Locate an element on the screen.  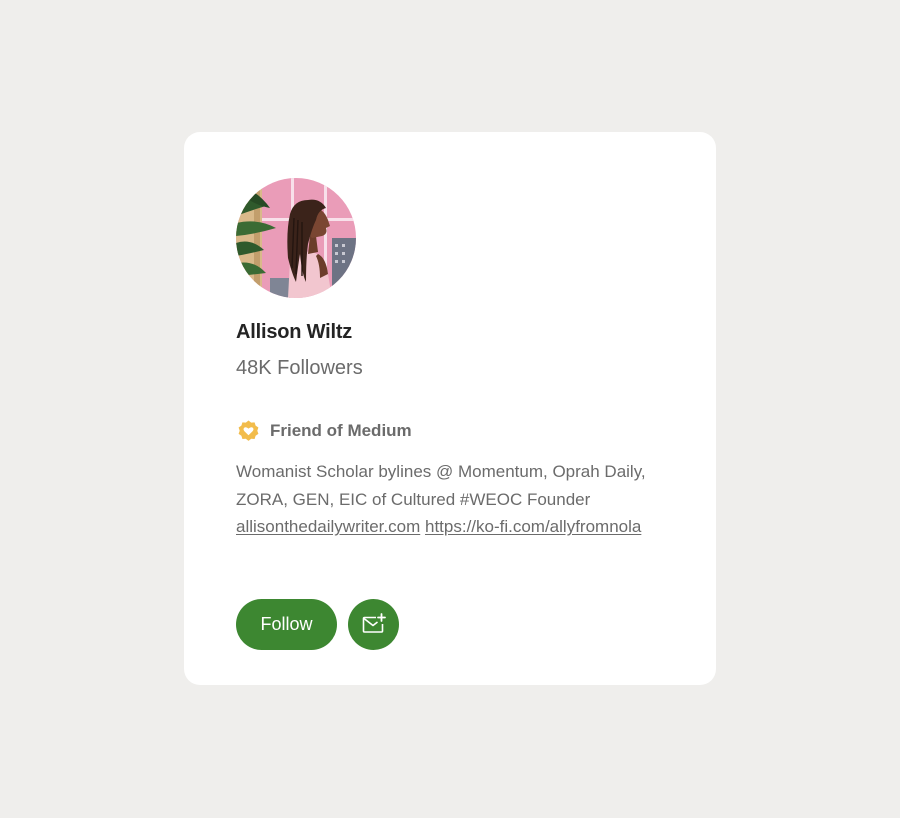
mail-plus-icon is located at coordinates (374, 623).